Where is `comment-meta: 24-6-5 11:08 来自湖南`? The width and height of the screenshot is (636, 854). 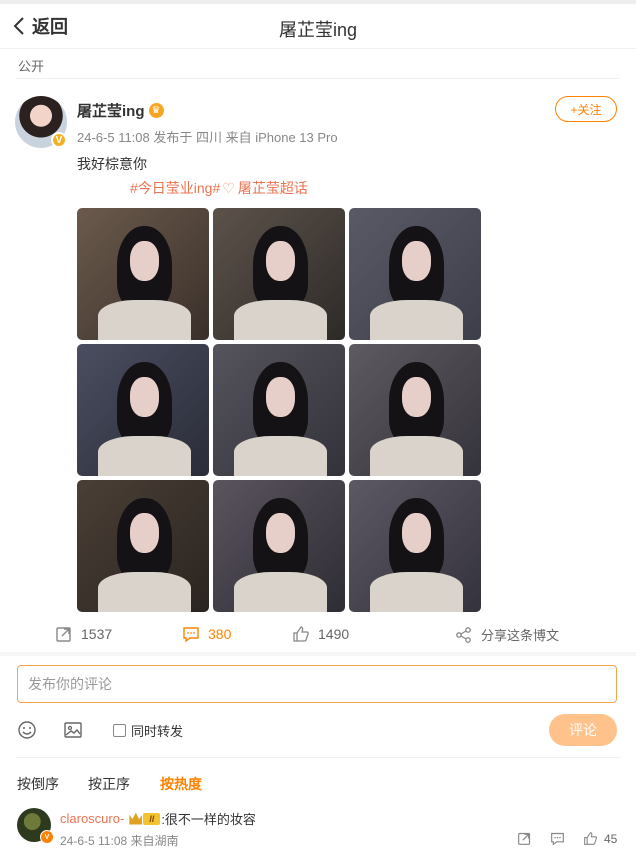 comment-meta: 24-6-5 11:08 来自湖南 is located at coordinates (119, 841).